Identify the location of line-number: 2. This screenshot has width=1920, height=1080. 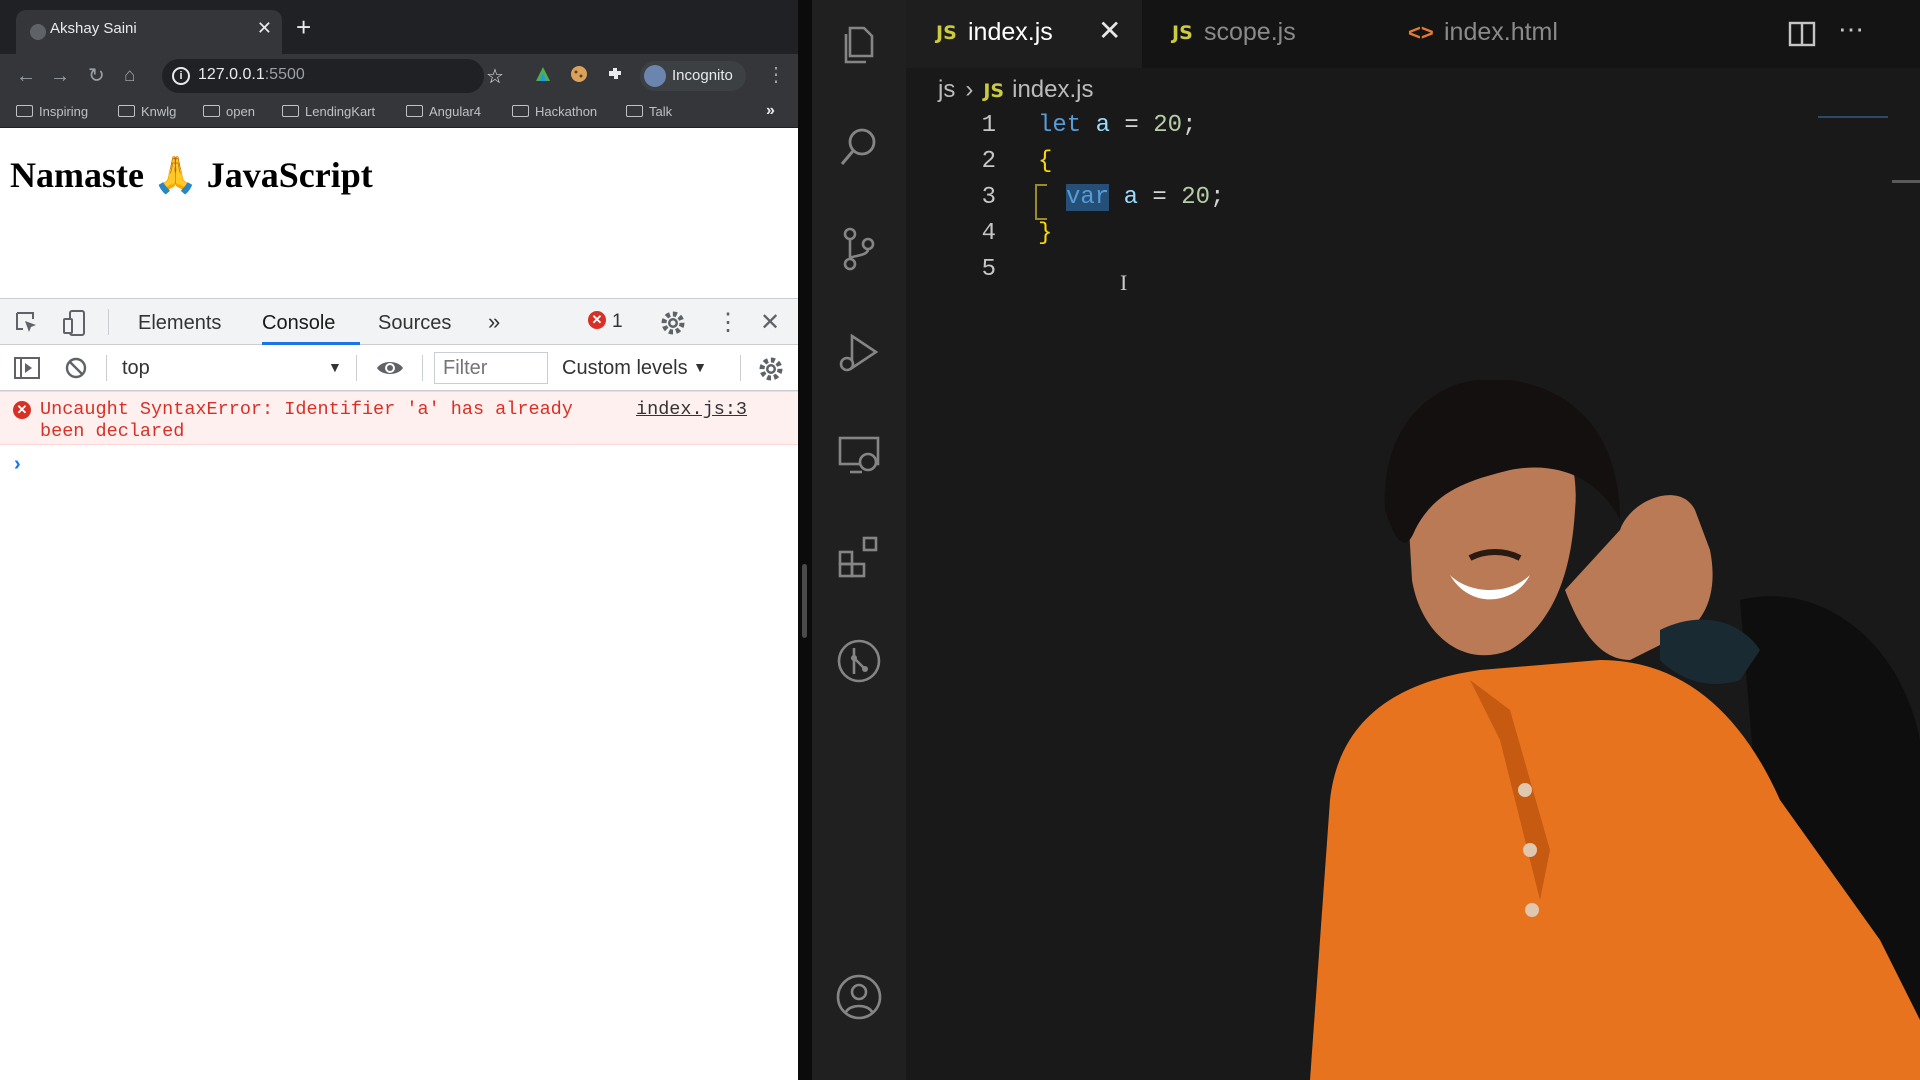
(988, 161).